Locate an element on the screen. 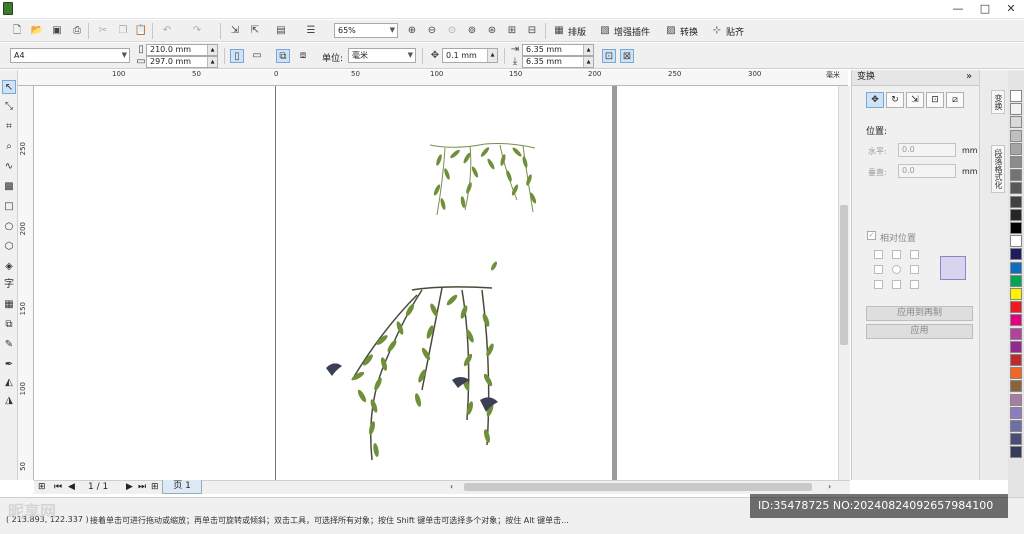 This screenshot has height=534, width=1024. undo-icon: ↶ is located at coordinates (167, 31).